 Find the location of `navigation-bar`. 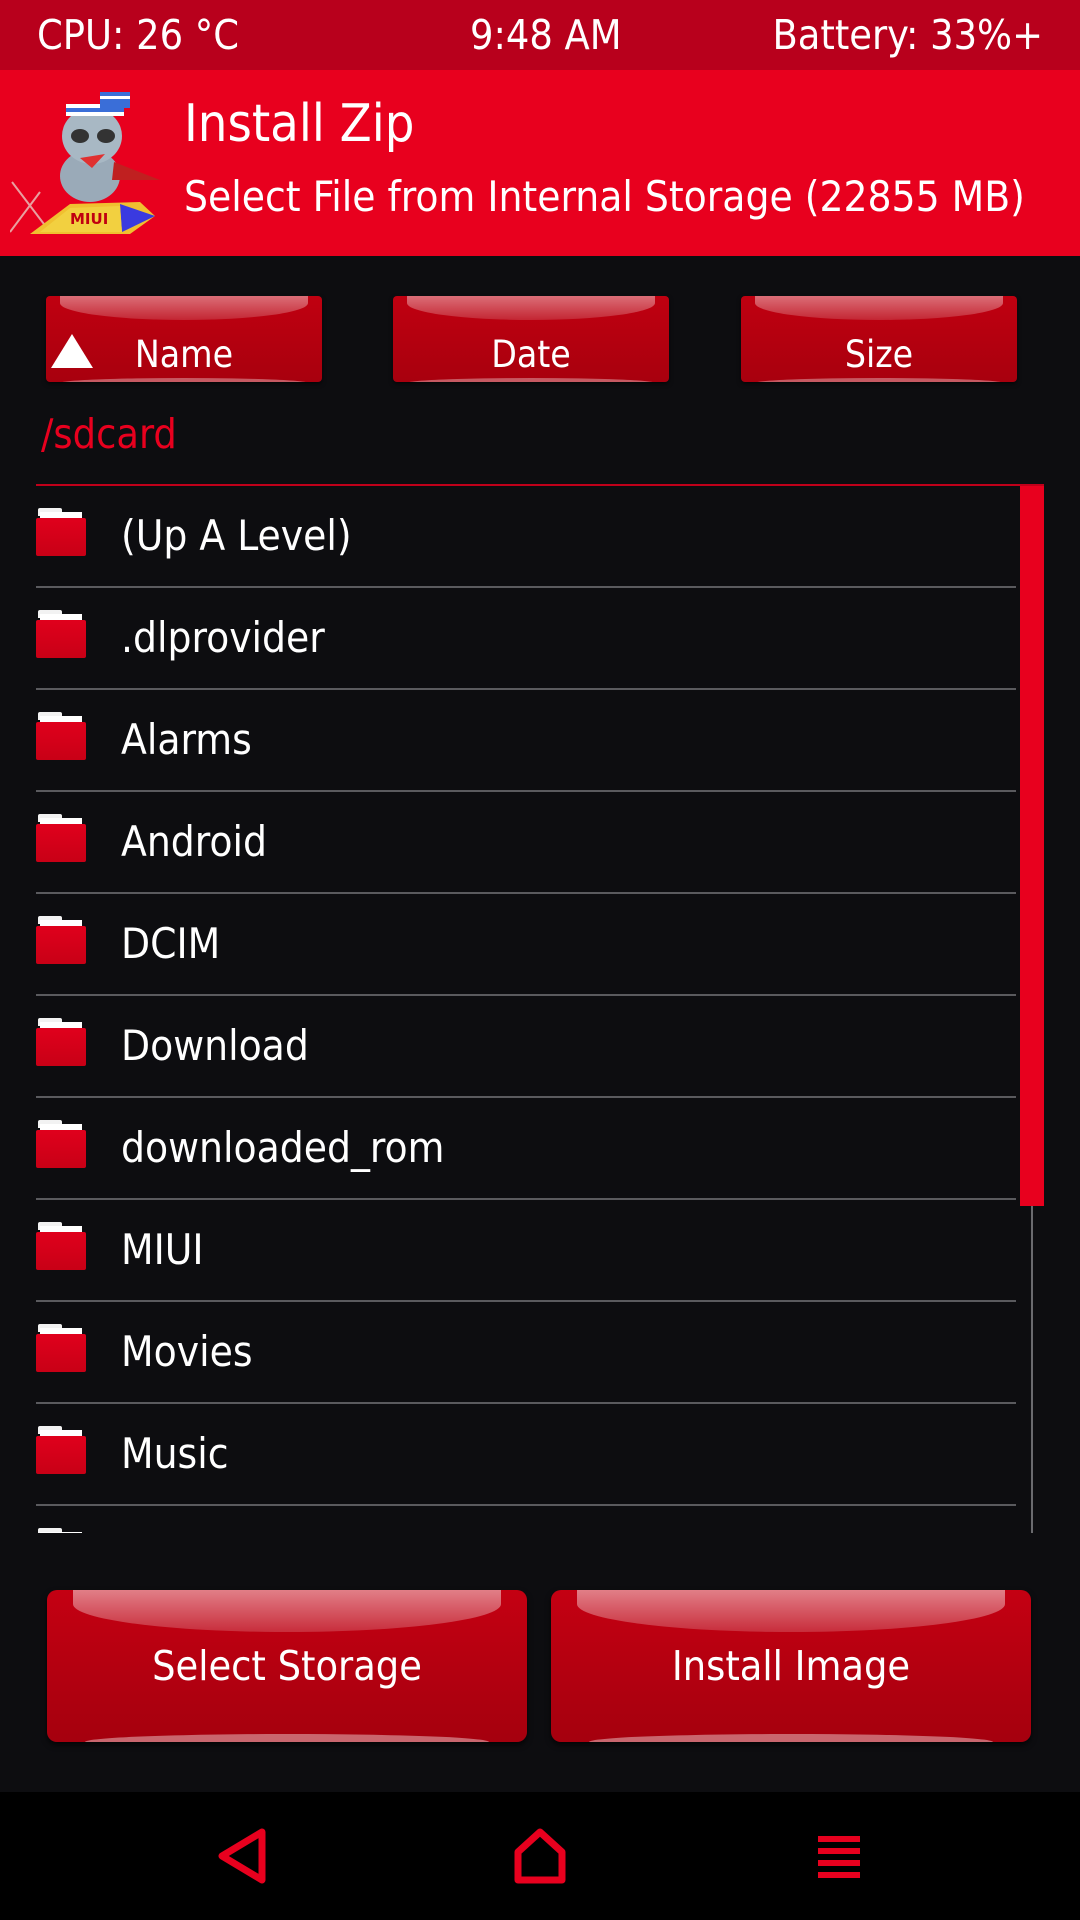

navigation-bar is located at coordinates (540, 1856).